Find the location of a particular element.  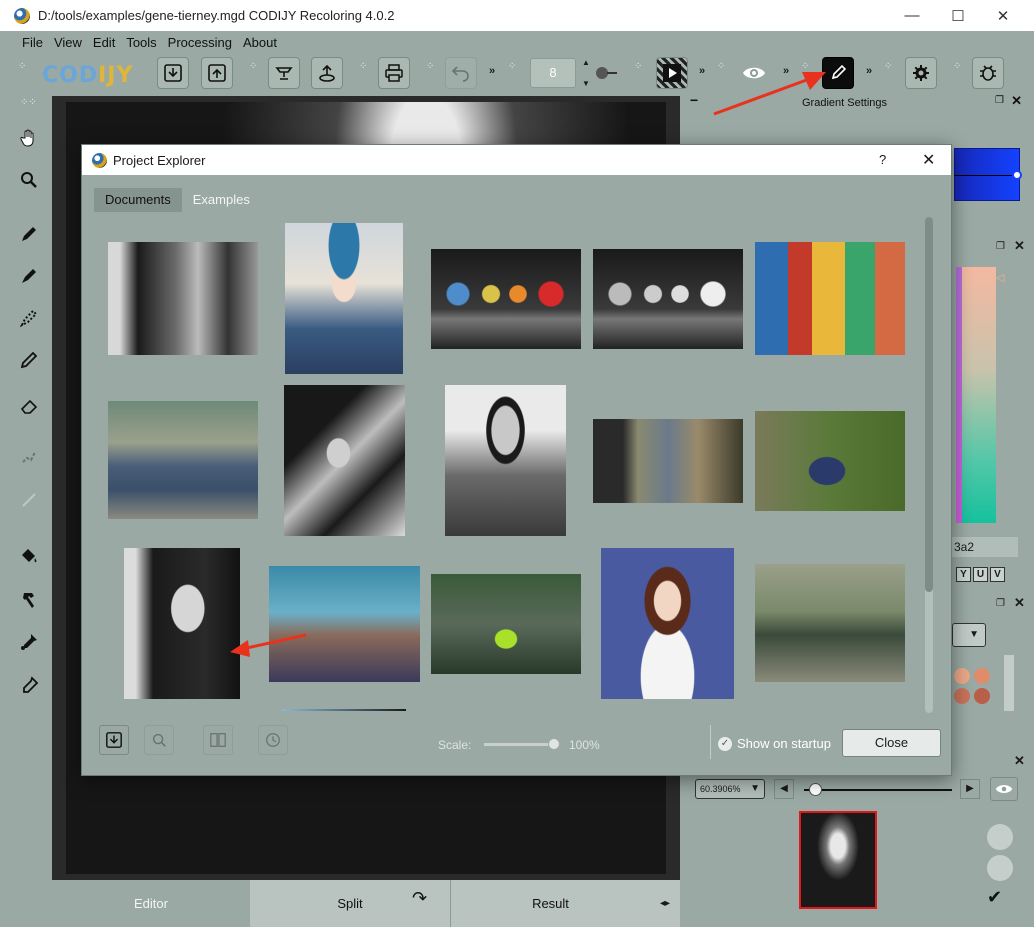

dialog-scrollbar-thumb is located at coordinates (929, 404).